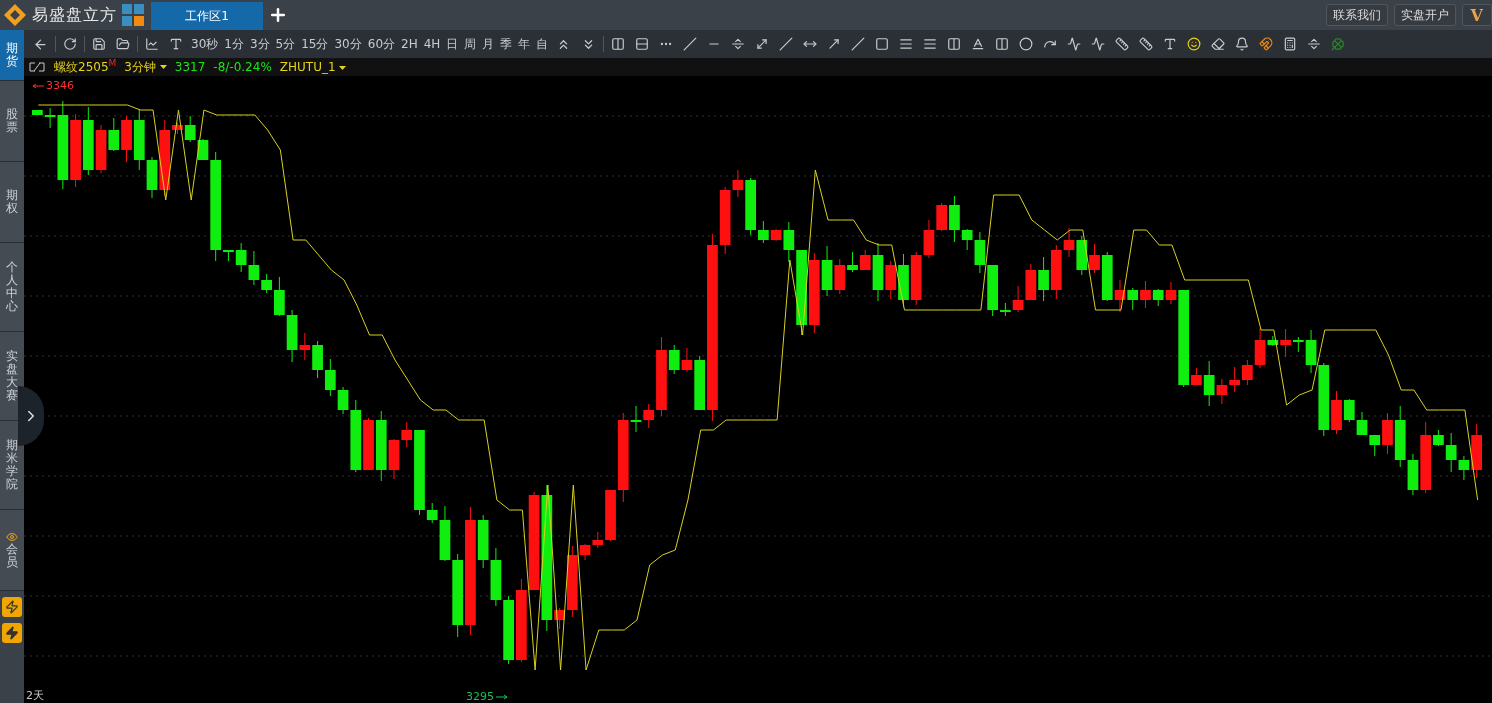  Describe the element at coordinates (242, 67) in the screenshot. I see `price-change: -8/-0.24%` at that location.